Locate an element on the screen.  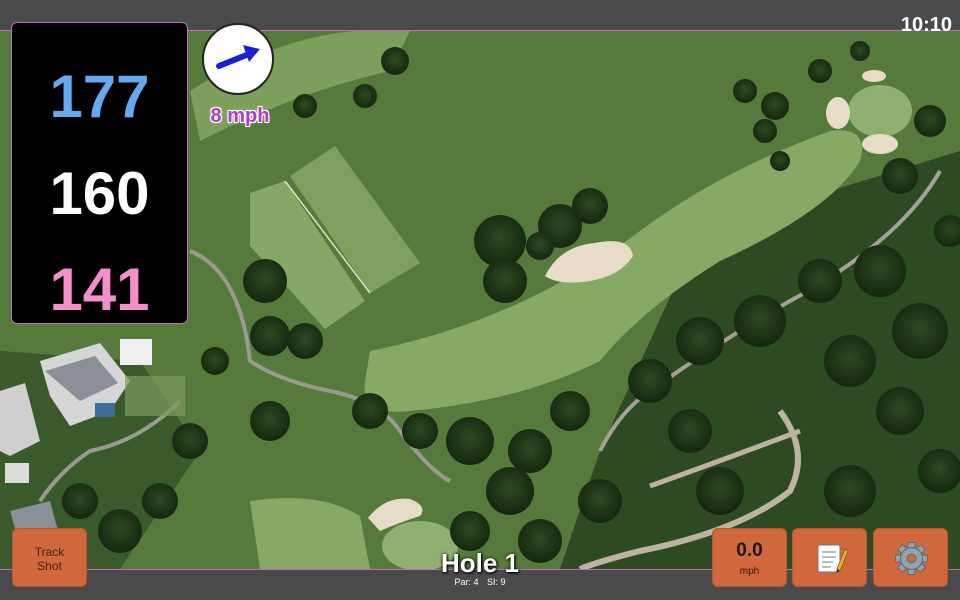
speed-button: 0.0 mph is located at coordinates (749, 557).